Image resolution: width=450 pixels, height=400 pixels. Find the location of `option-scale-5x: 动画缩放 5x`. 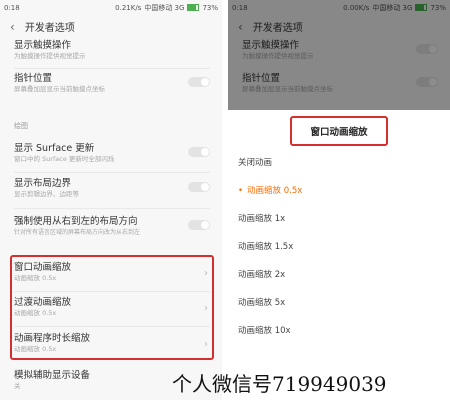

option-scale-5x: 动画缩放 5x is located at coordinates (261, 302).